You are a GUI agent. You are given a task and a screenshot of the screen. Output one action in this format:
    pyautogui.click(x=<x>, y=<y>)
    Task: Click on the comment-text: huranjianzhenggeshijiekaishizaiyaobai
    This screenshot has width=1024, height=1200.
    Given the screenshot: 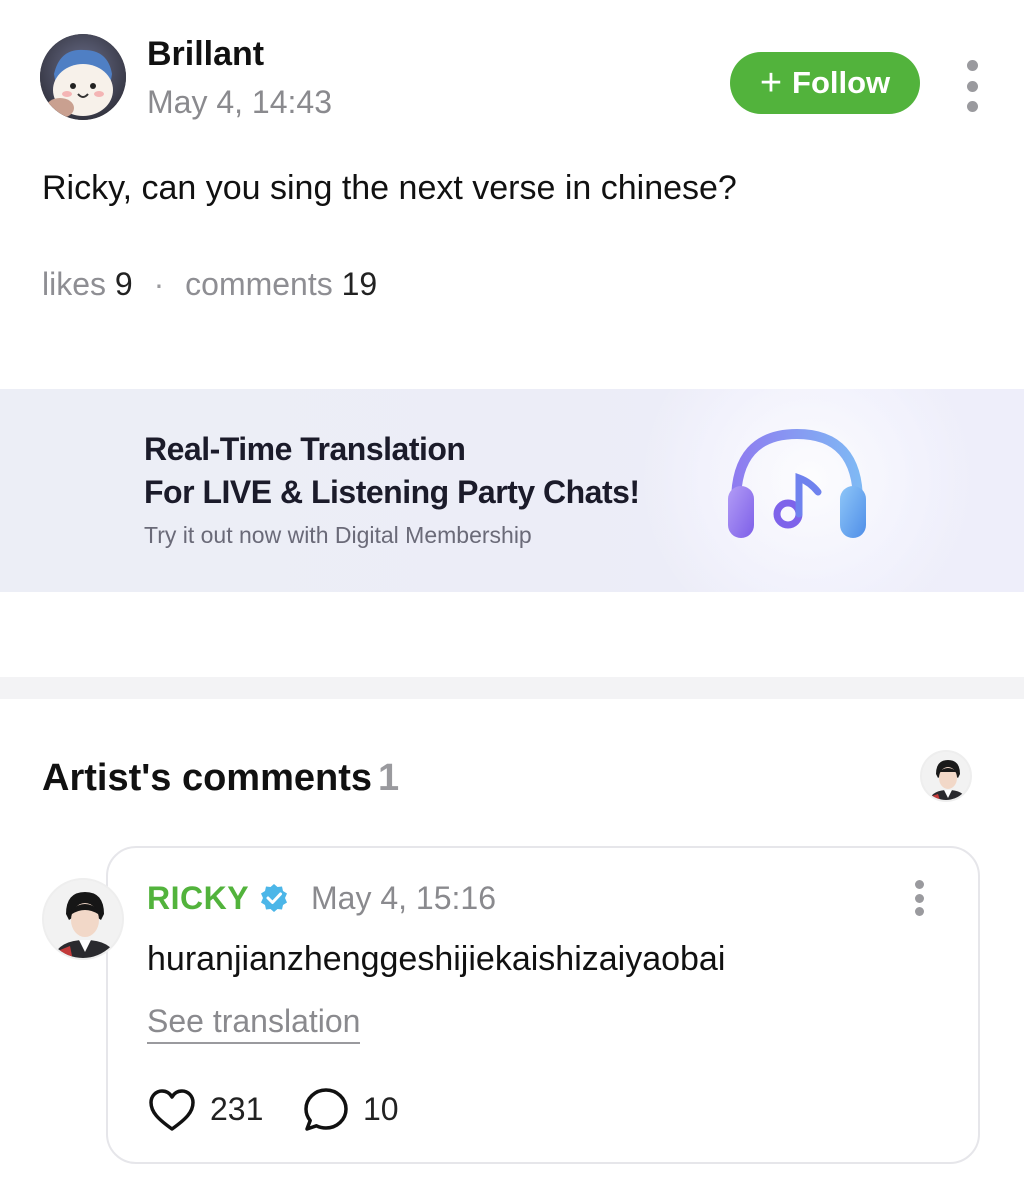 What is the action you would take?
    pyautogui.click(x=436, y=959)
    